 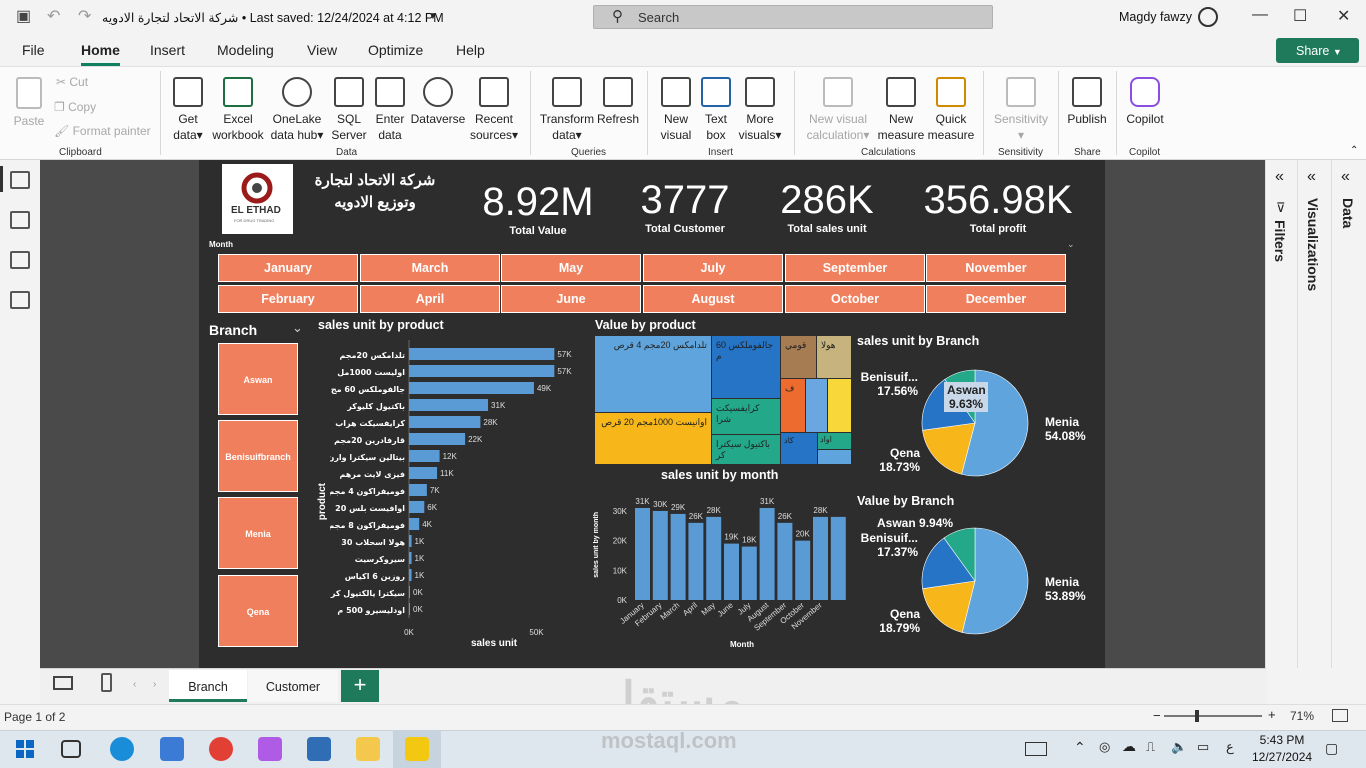 I want to click on cloud-icon: ☁, so click(x=1129, y=746).